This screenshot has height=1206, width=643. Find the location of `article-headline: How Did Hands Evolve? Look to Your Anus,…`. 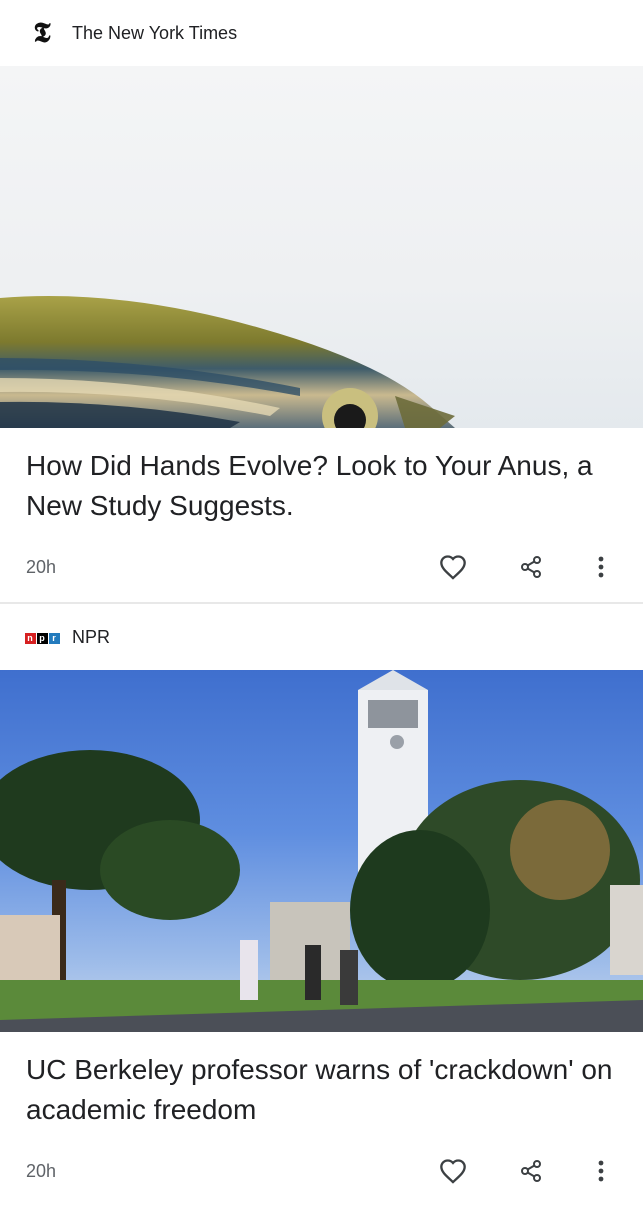

article-headline: How Did Hands Evolve? Look to Your Anus,… is located at coordinates (321, 480).